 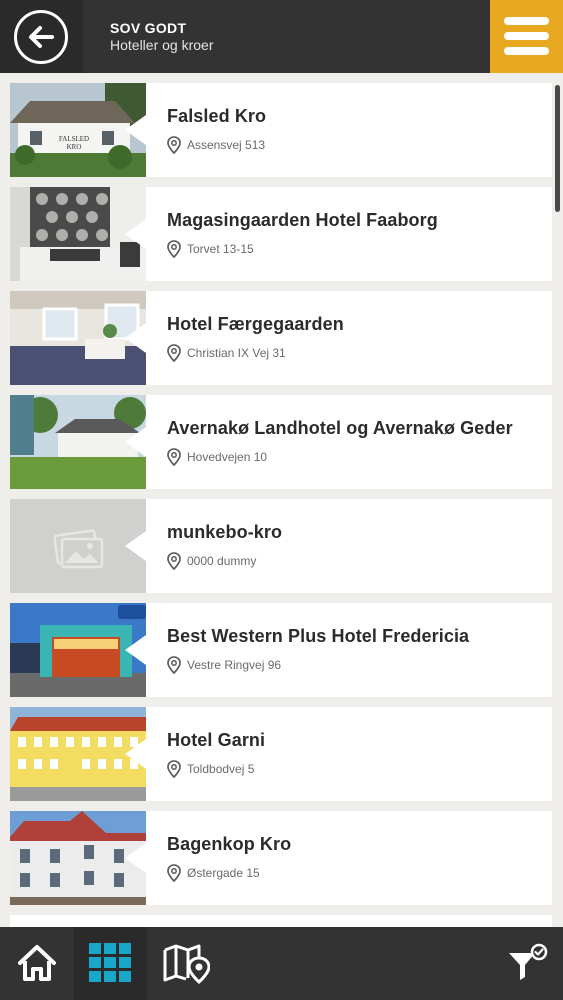 What do you see at coordinates (255, 324) in the screenshot?
I see `hotel-name: Hotel Færgegaarden` at bounding box center [255, 324].